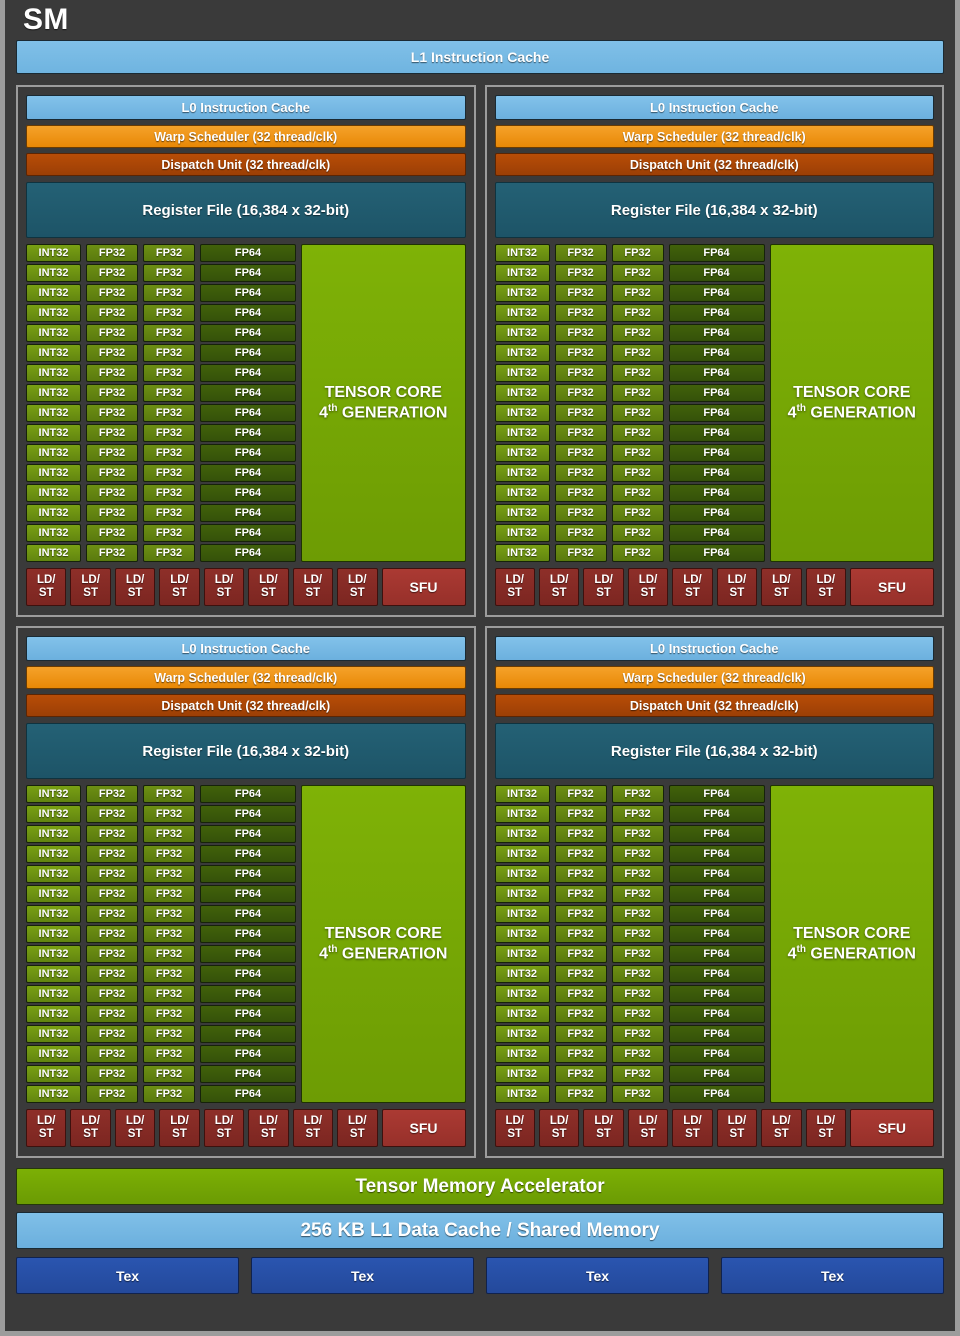 The image size is (960, 1336). What do you see at coordinates (246, 705) in the screenshot?
I see `dispatch-unit-bar: Dispatch Unit (32 thread/clk)` at bounding box center [246, 705].